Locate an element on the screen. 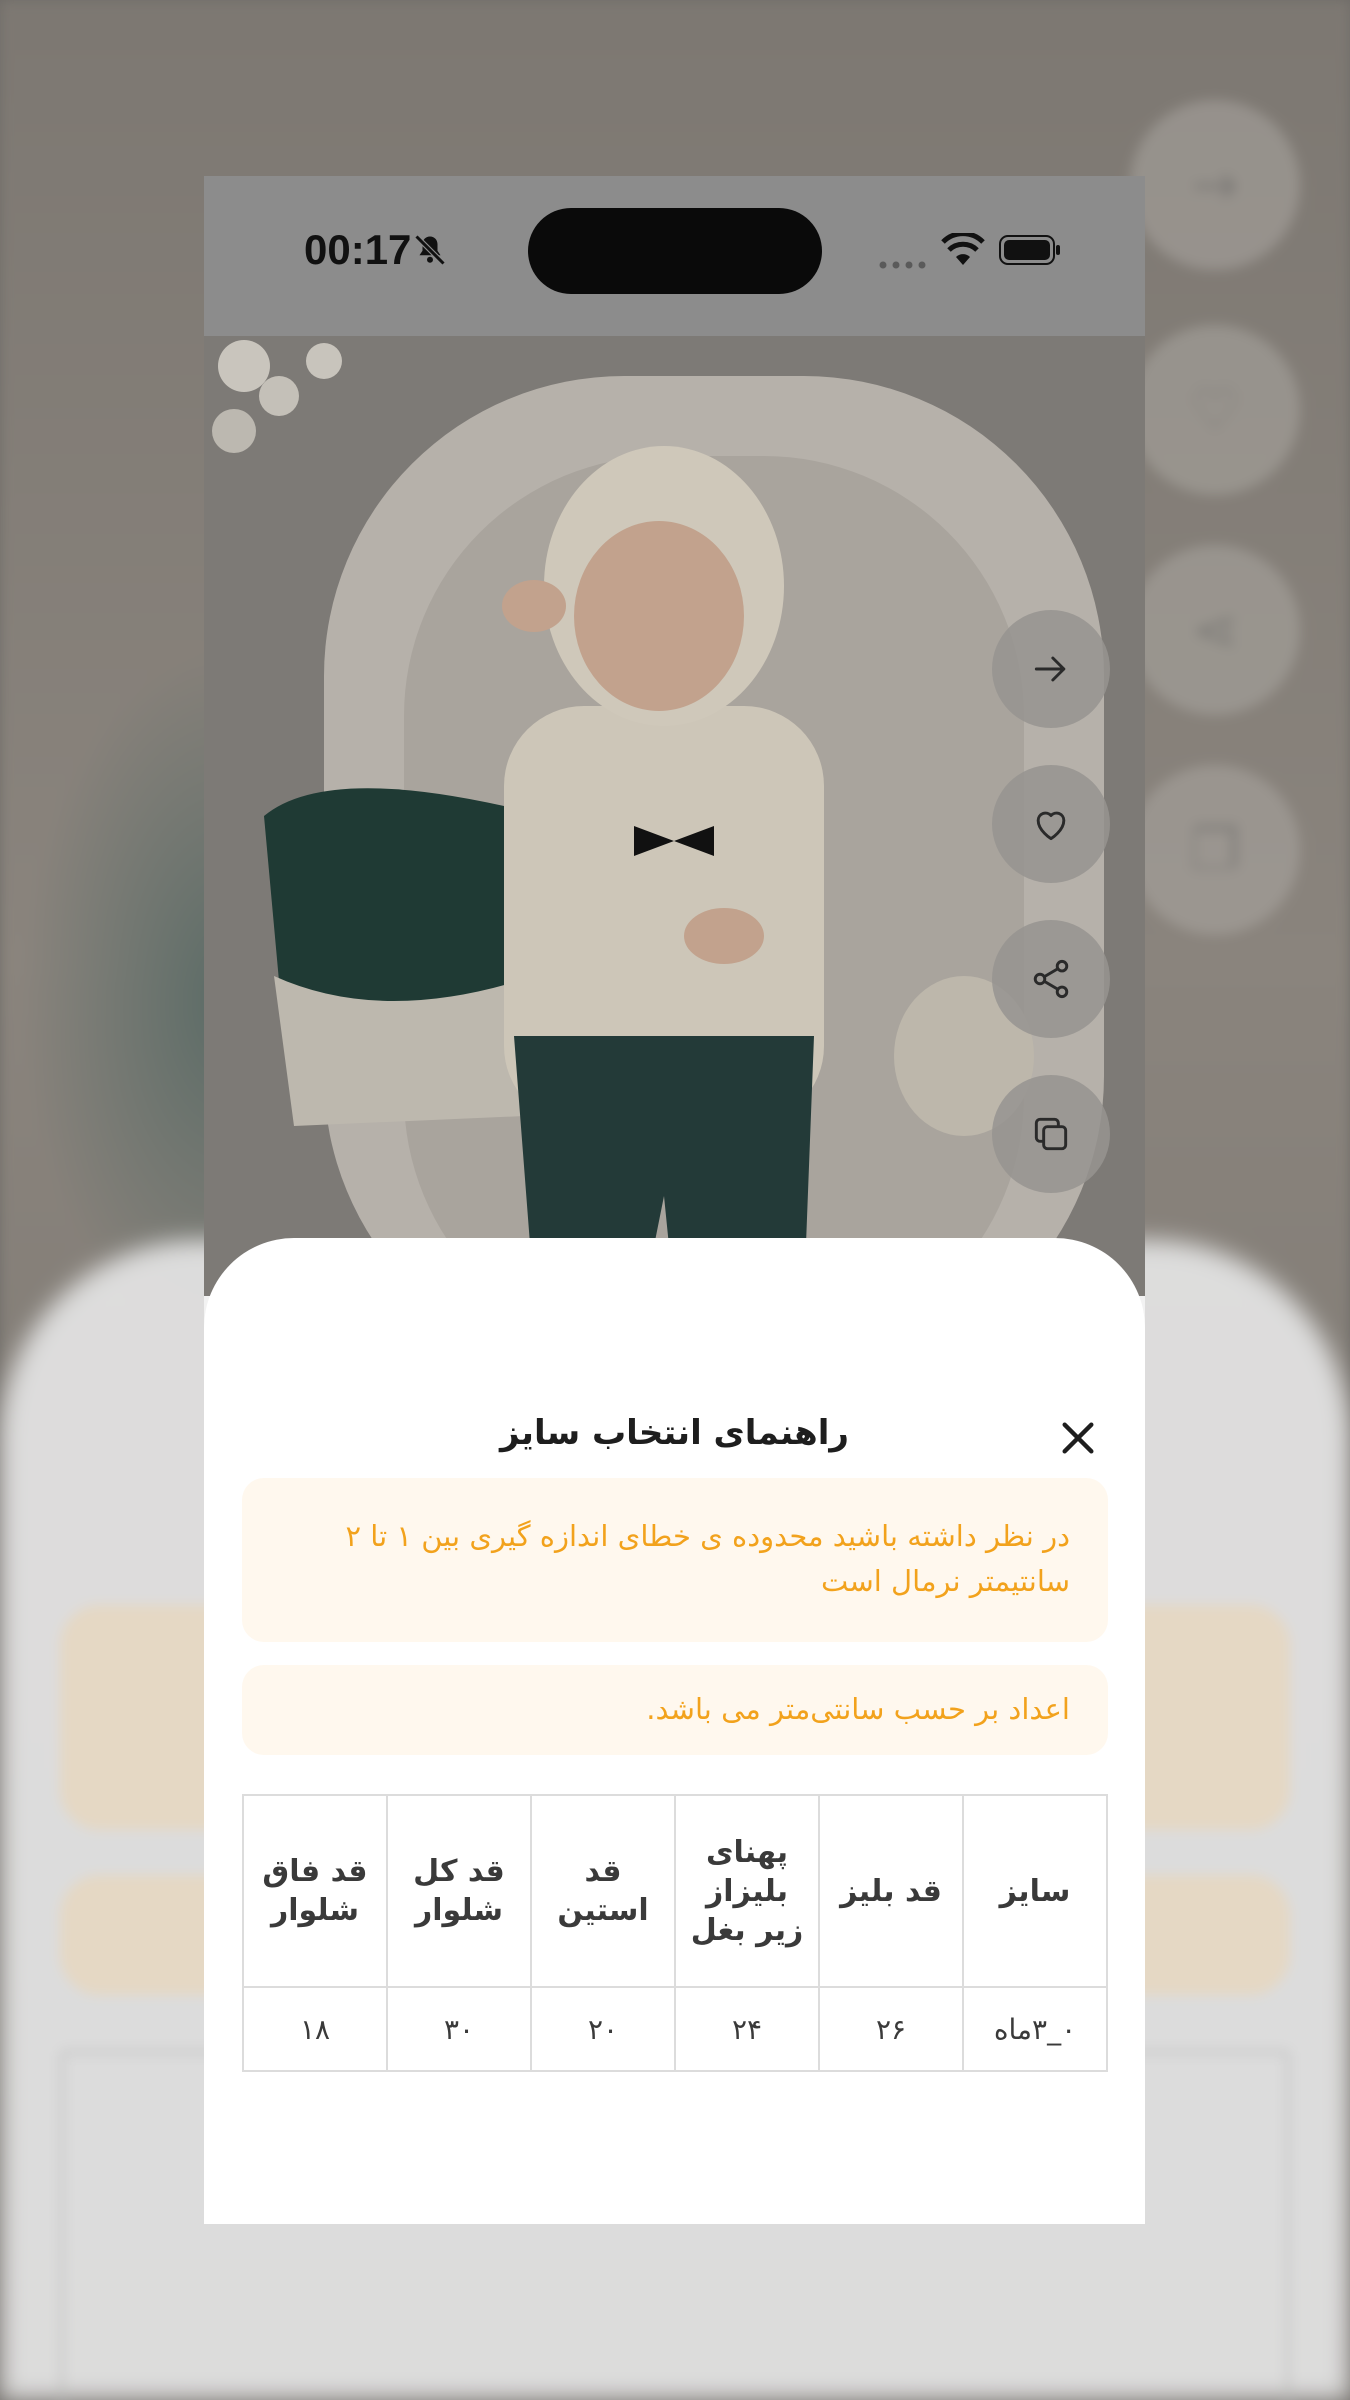  share-button is located at coordinates (1051, 979).